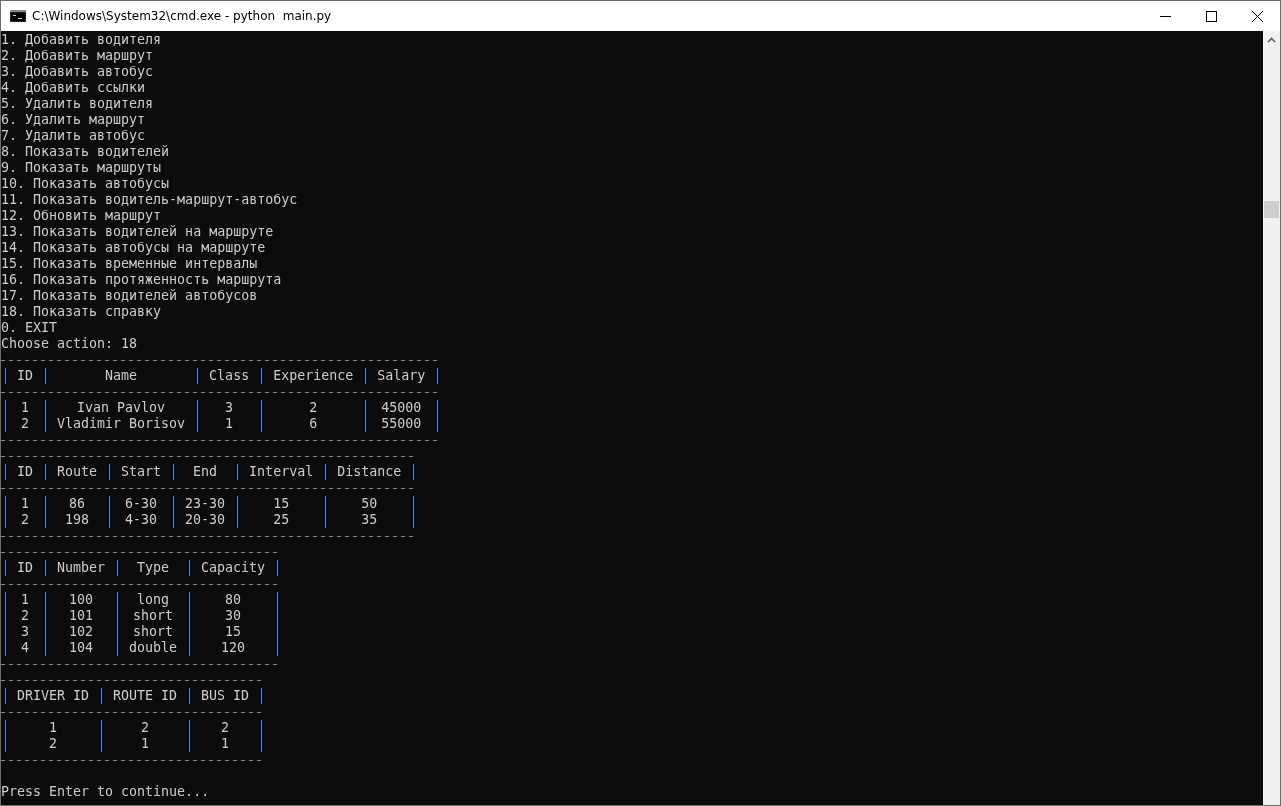  I want to click on table-cell: 120, so click(233, 648).